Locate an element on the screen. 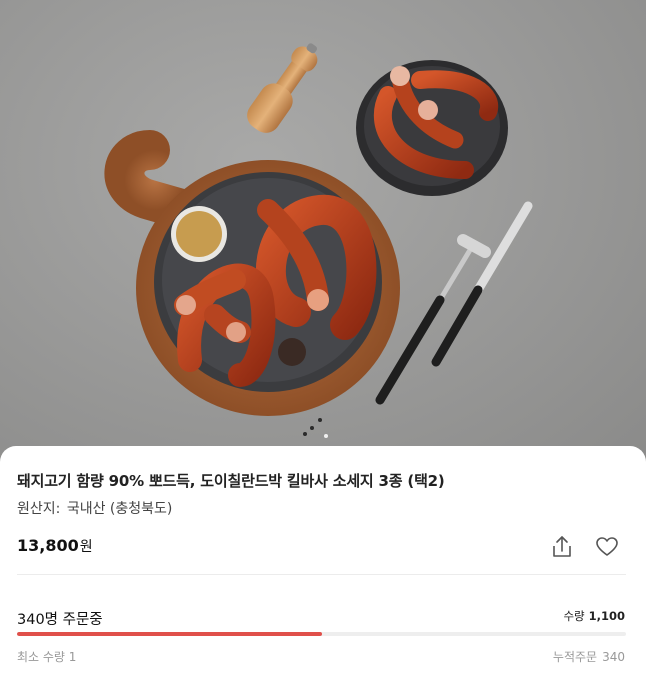 Image resolution: width=646 pixels, height=674 pixels. origin-value: 국내산 (충청북도) is located at coordinates (119, 509).